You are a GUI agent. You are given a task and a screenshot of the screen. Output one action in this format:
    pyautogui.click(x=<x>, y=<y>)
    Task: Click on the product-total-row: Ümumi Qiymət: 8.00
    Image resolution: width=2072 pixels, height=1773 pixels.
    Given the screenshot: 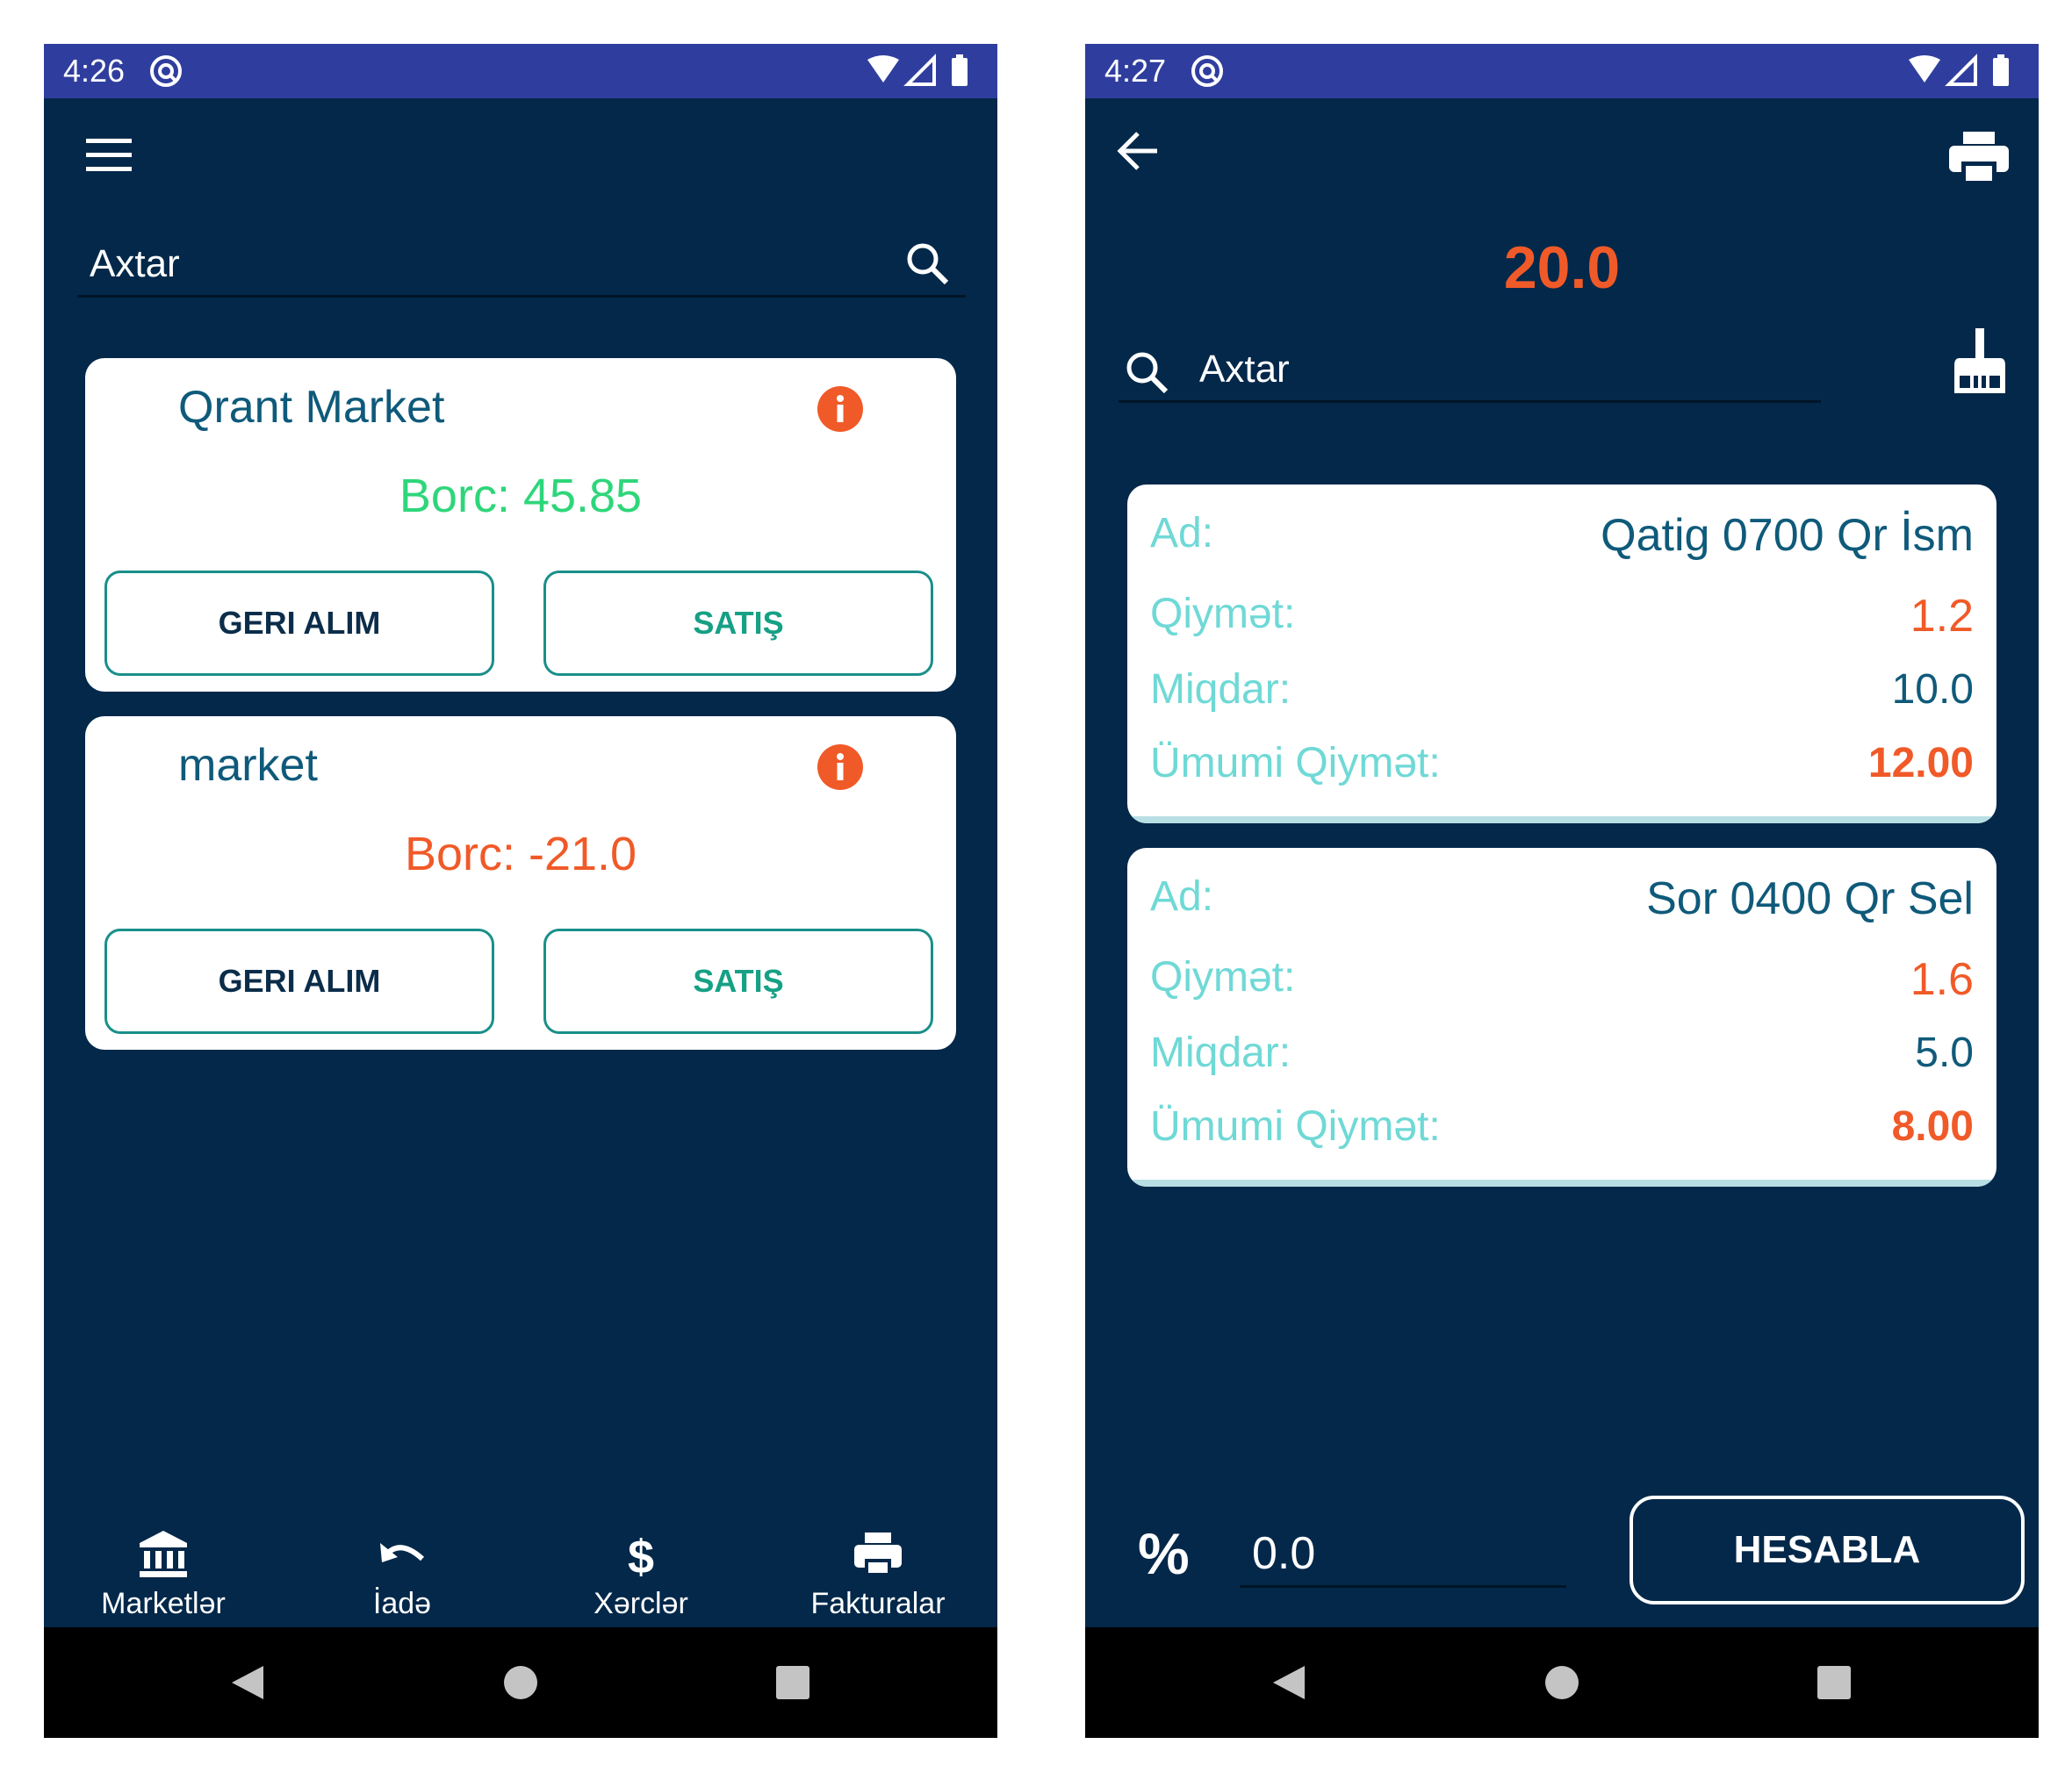 What is the action you would take?
    pyautogui.click(x=1562, y=1133)
    